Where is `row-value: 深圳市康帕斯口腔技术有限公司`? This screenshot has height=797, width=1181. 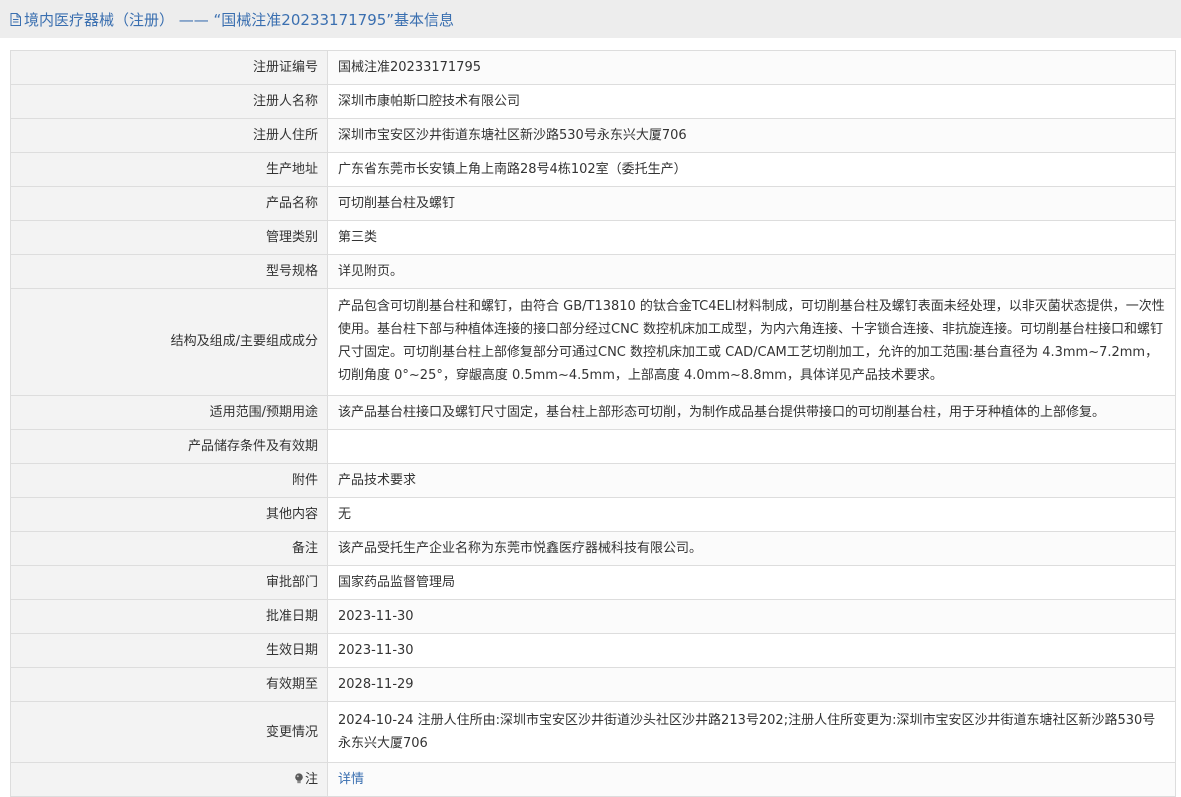
row-value: 深圳市康帕斯口腔技术有限公司 is located at coordinates (751, 101).